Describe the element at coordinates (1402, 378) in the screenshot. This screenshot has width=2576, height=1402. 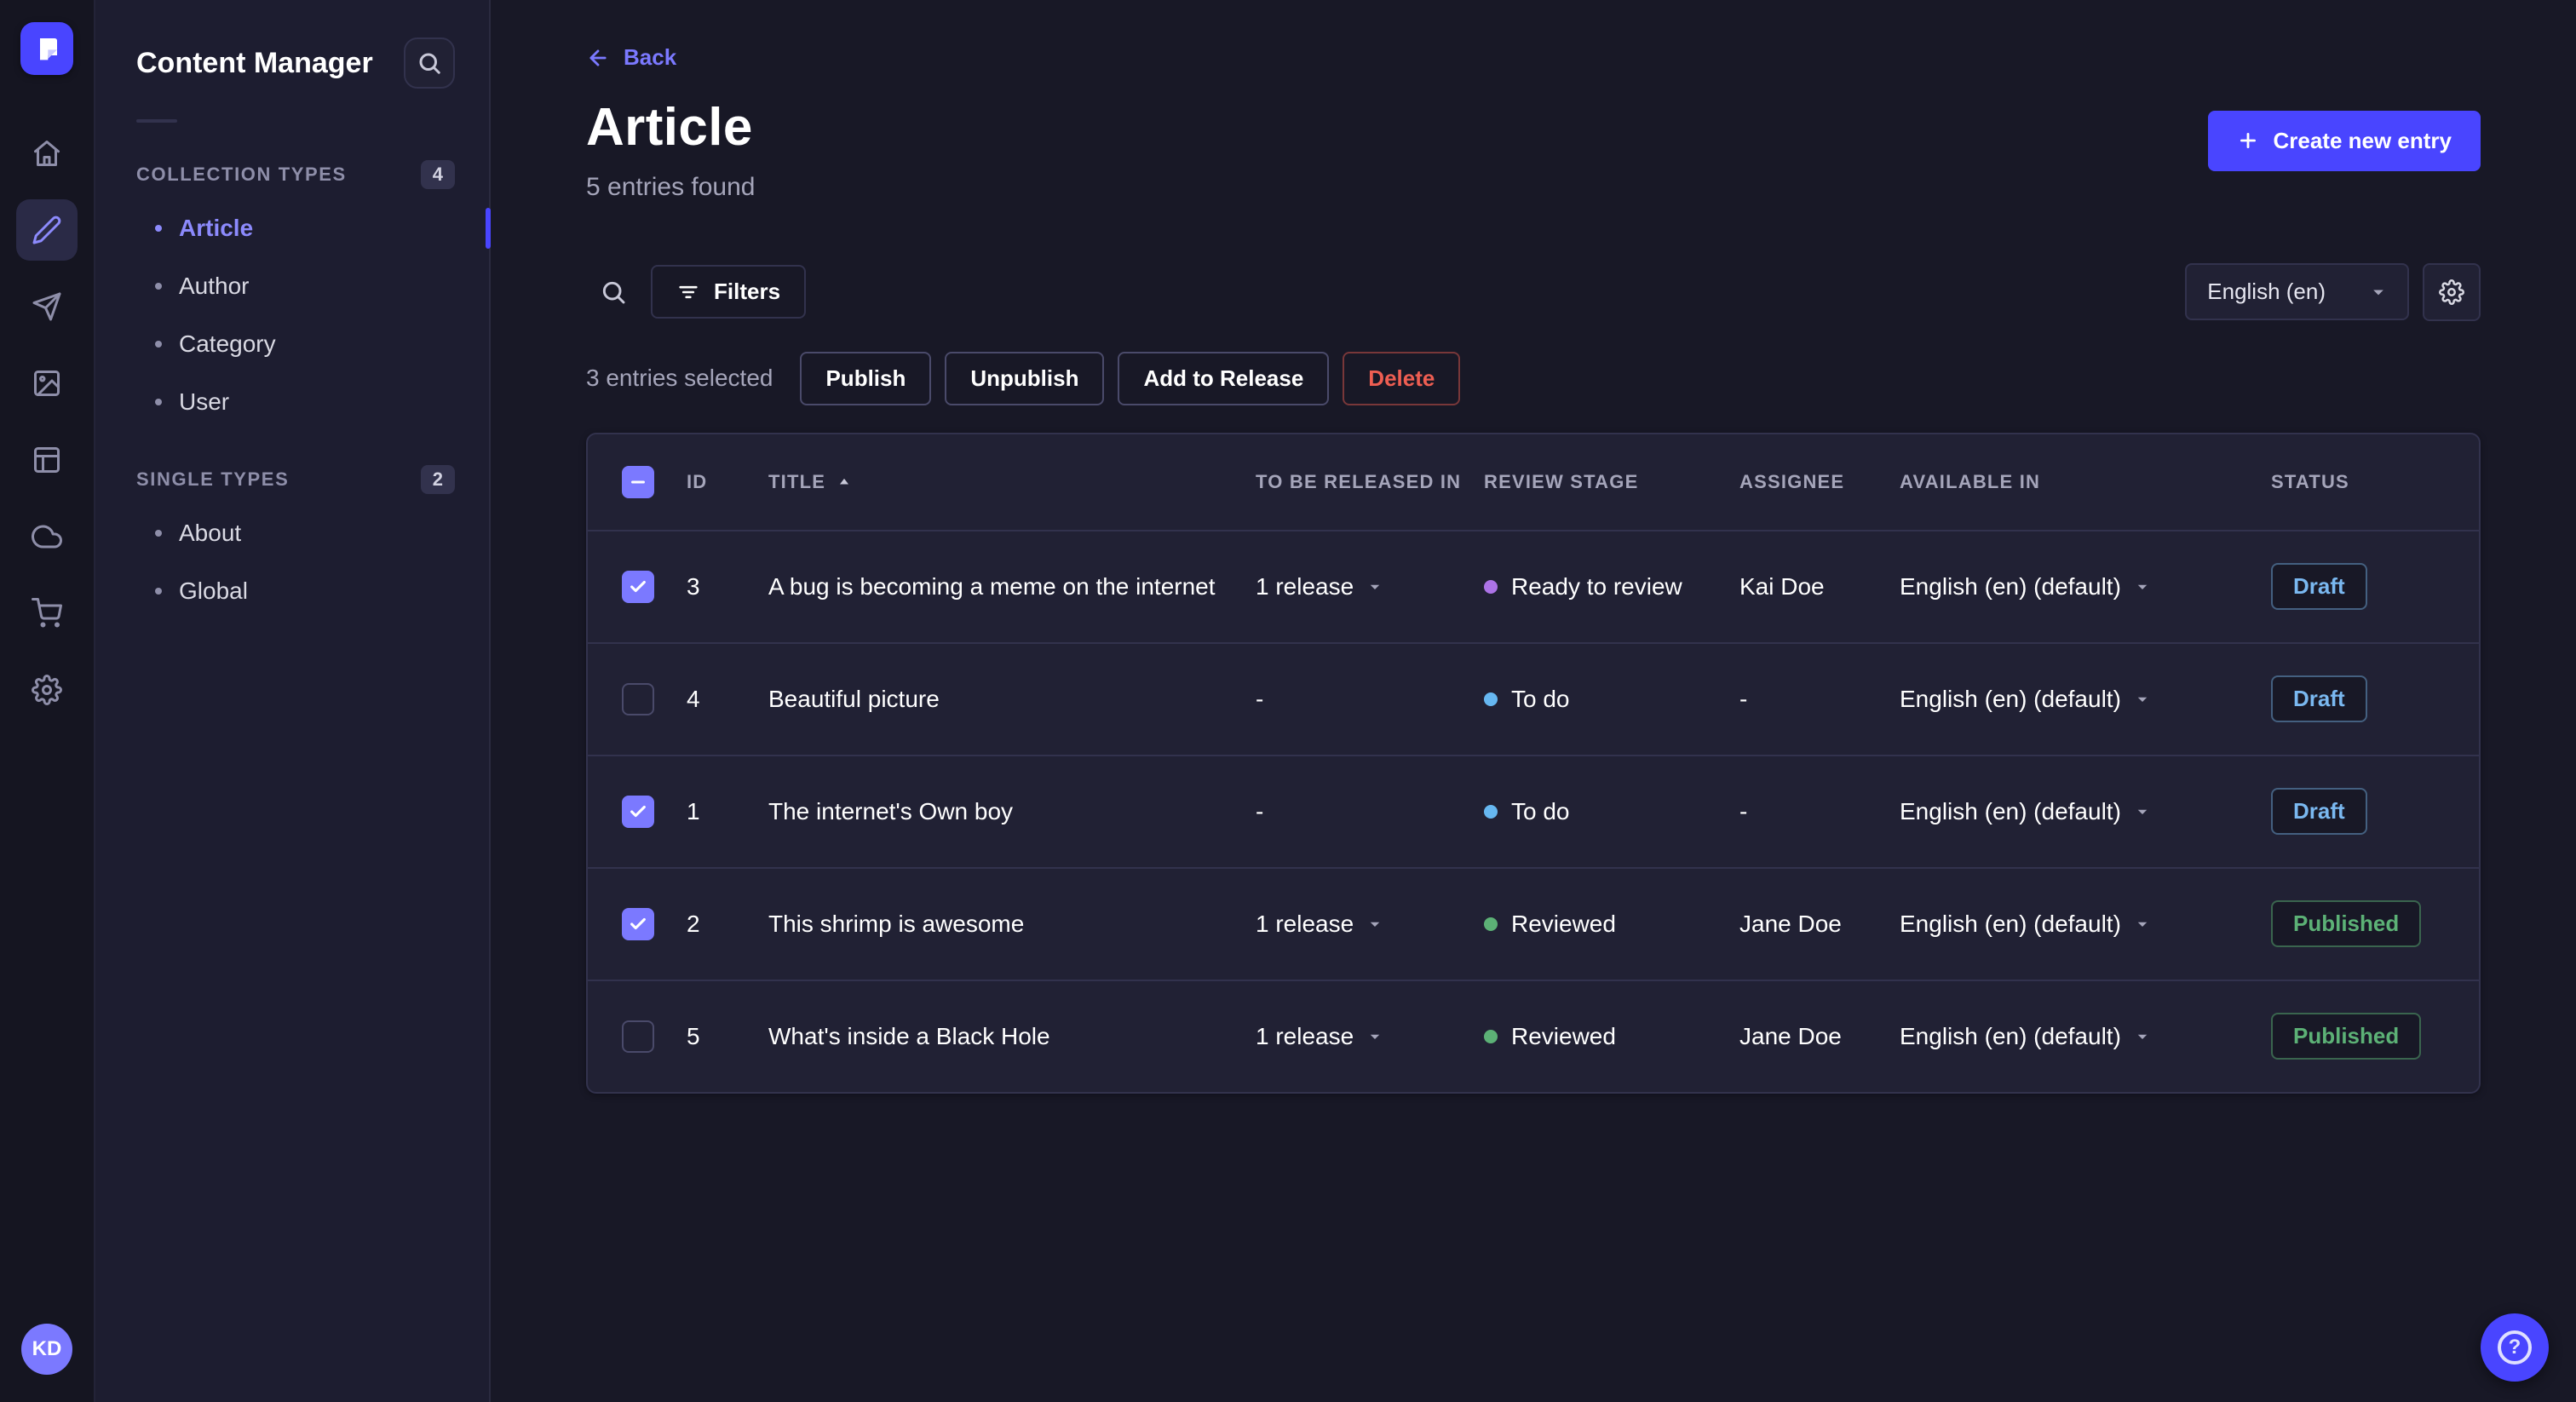
I see `delete-button: Delete` at that location.